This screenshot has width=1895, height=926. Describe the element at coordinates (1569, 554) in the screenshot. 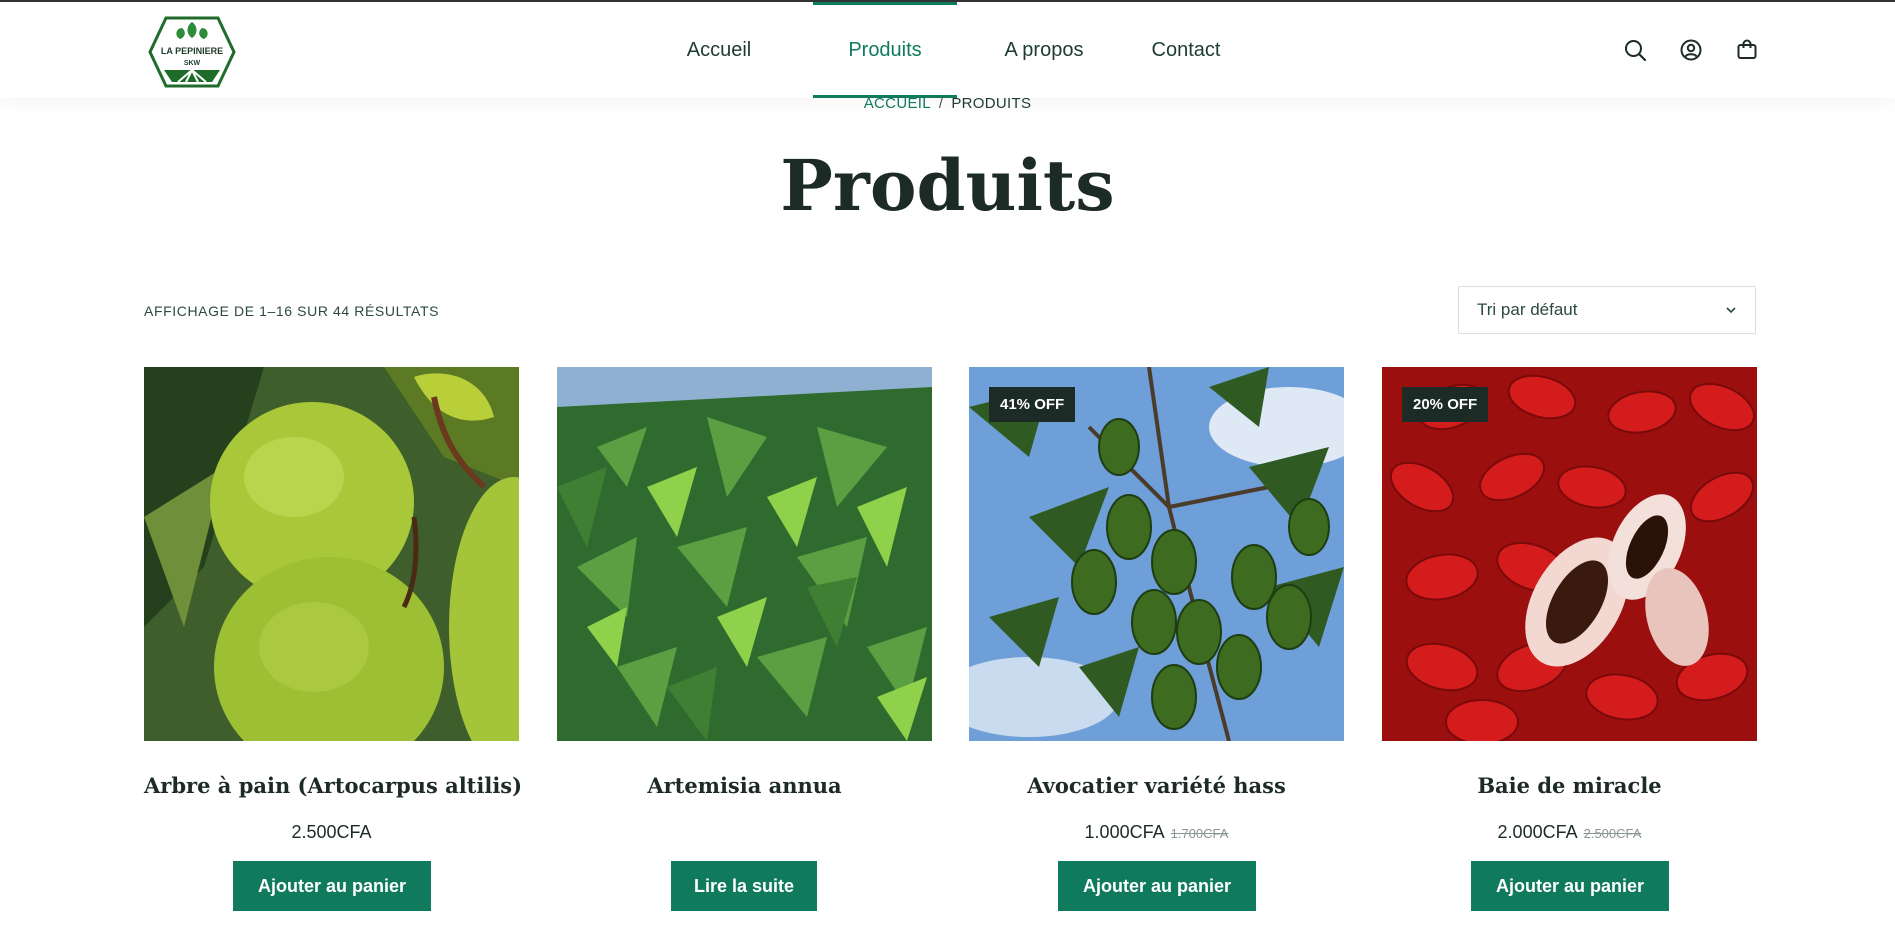

I see `product-image: 20% OFF` at that location.